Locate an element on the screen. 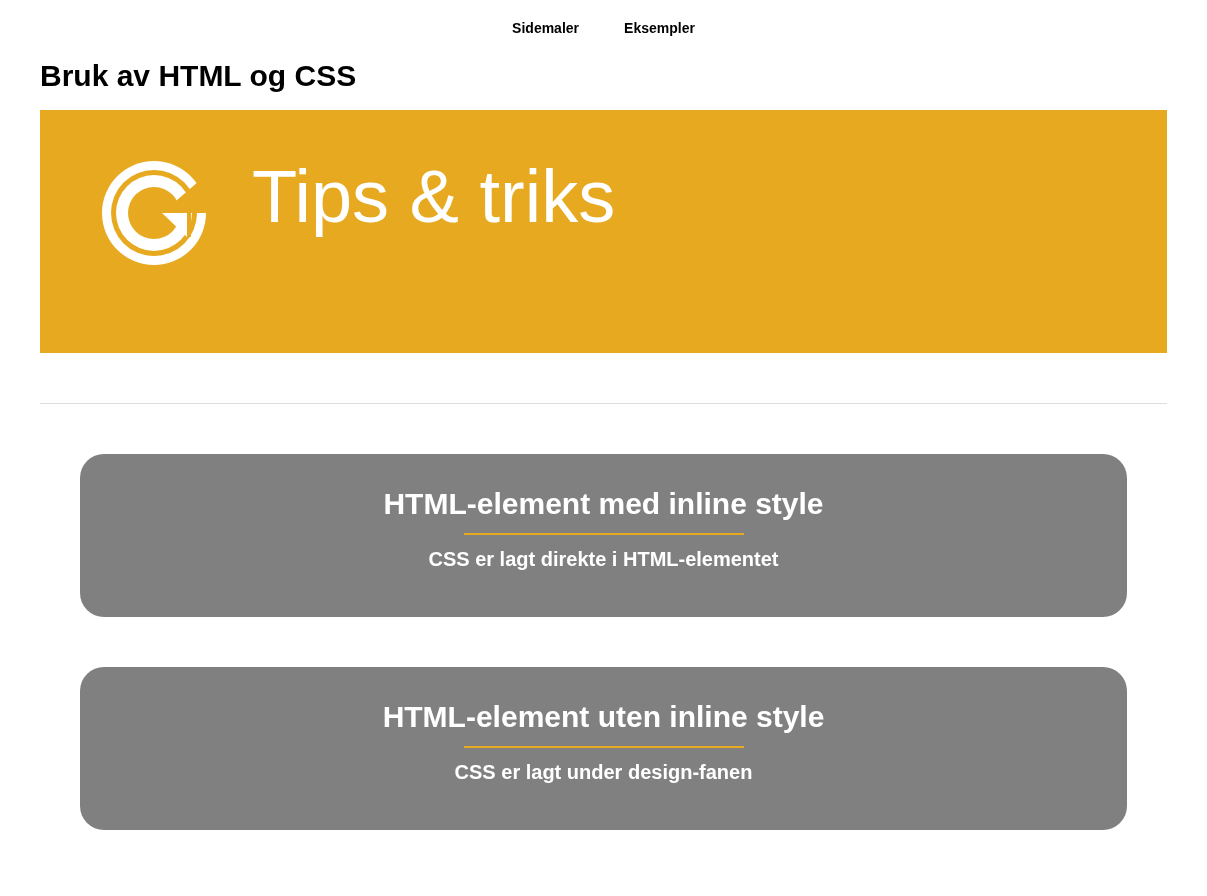 Image resolution: width=1207 pixels, height=896 pixels. card-title: HTML-element uten inline style is located at coordinates (603, 717).